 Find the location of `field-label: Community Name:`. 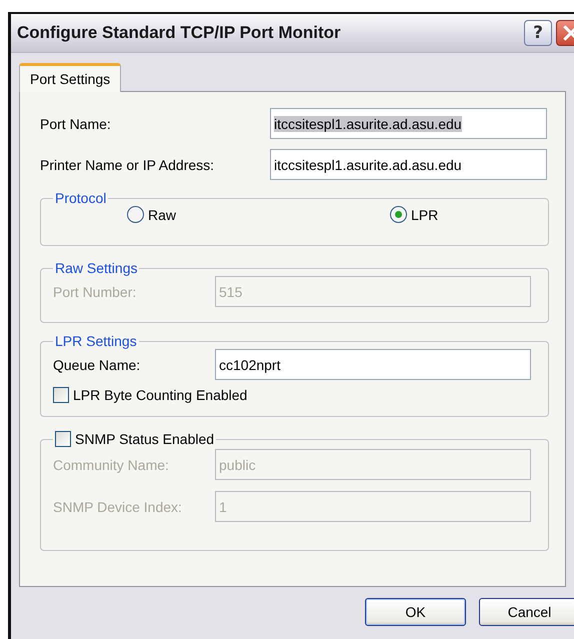

field-label: Community Name: is located at coordinates (111, 464).